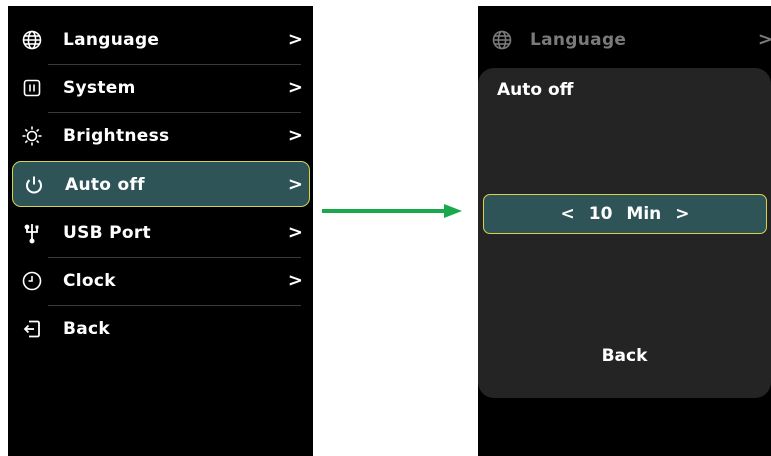  What do you see at coordinates (682, 214) in the screenshot?
I see `increment-arrow-icon: >` at bounding box center [682, 214].